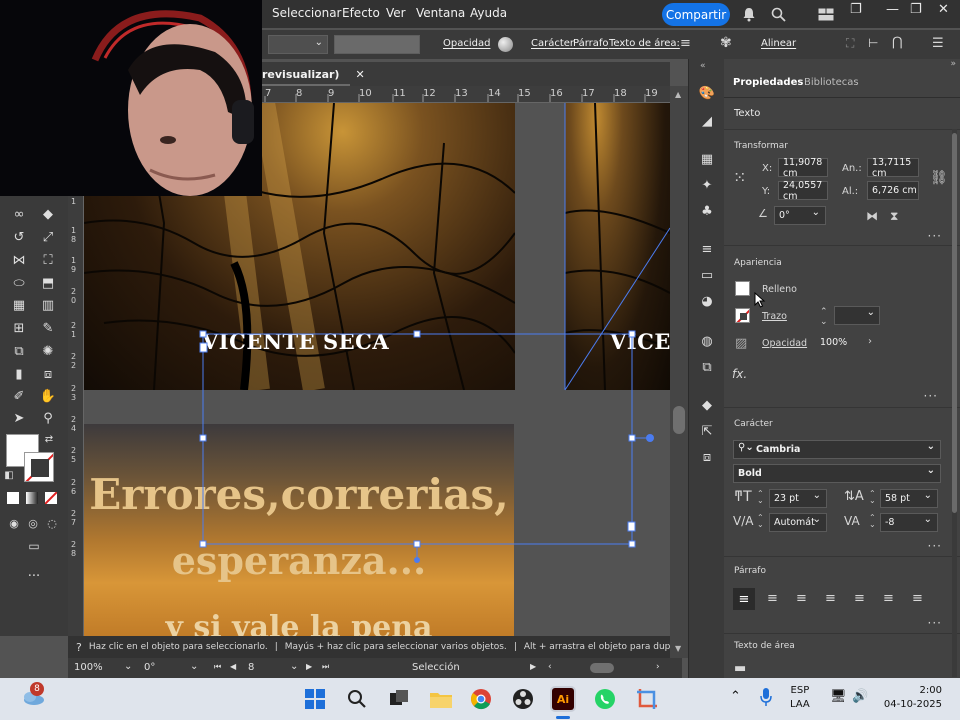 The image size is (960, 720). I want to click on tab-properties: Propiedades, so click(768, 82).